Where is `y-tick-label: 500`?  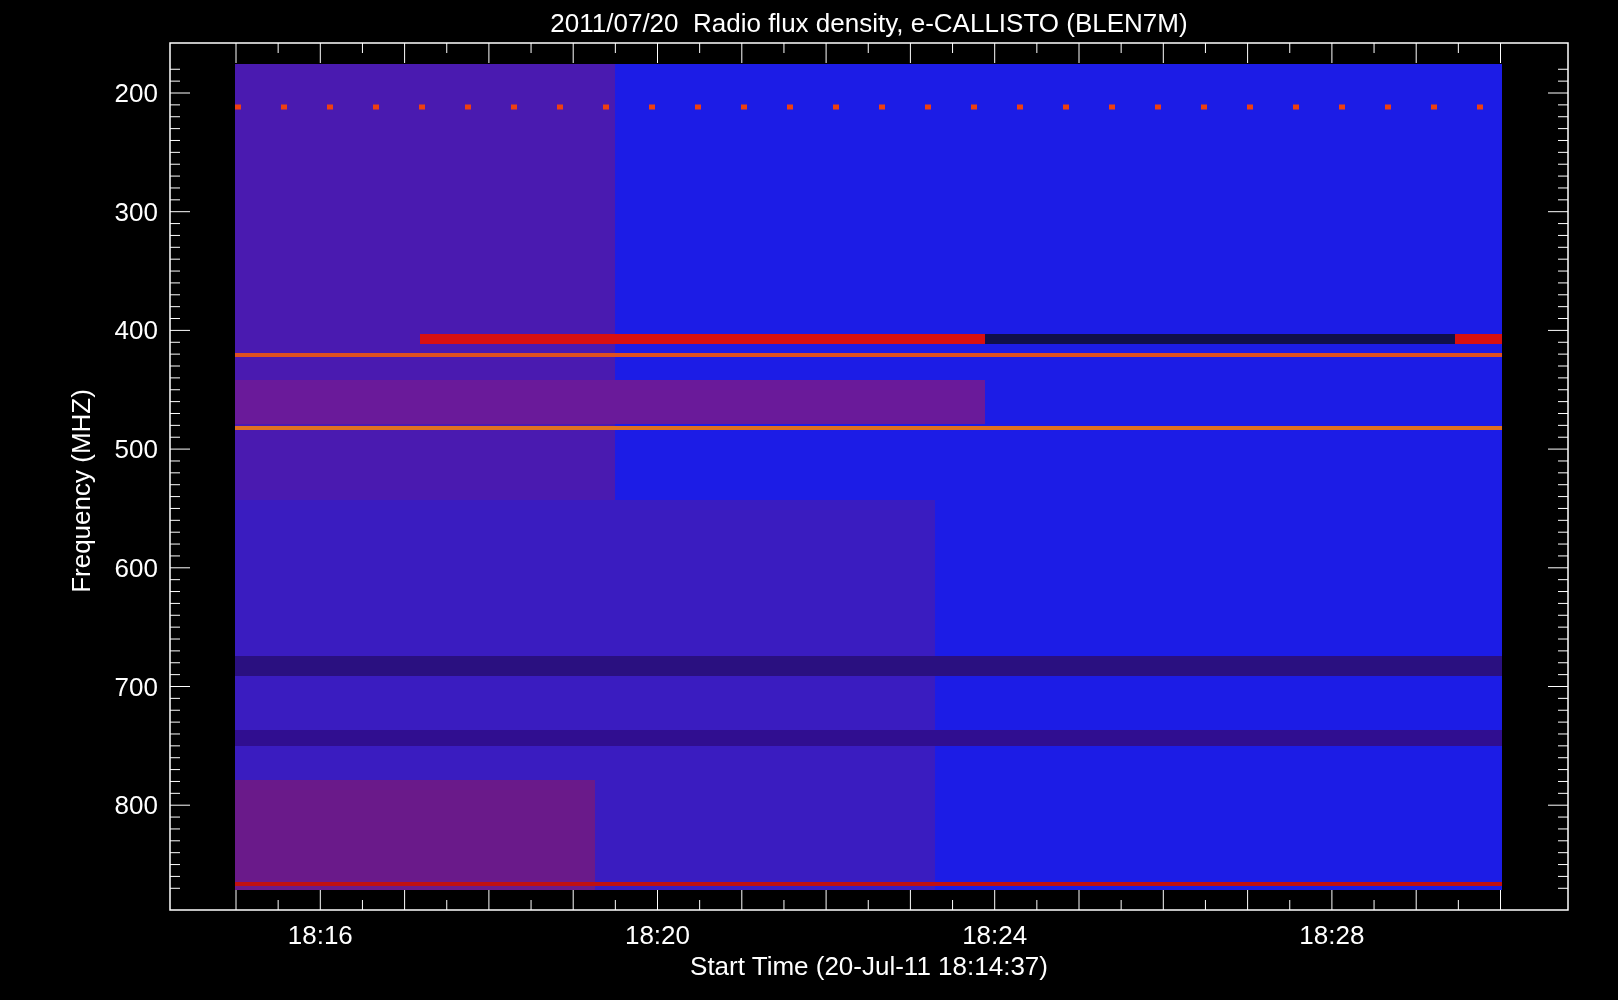
y-tick-label: 500 is located at coordinates (136, 449).